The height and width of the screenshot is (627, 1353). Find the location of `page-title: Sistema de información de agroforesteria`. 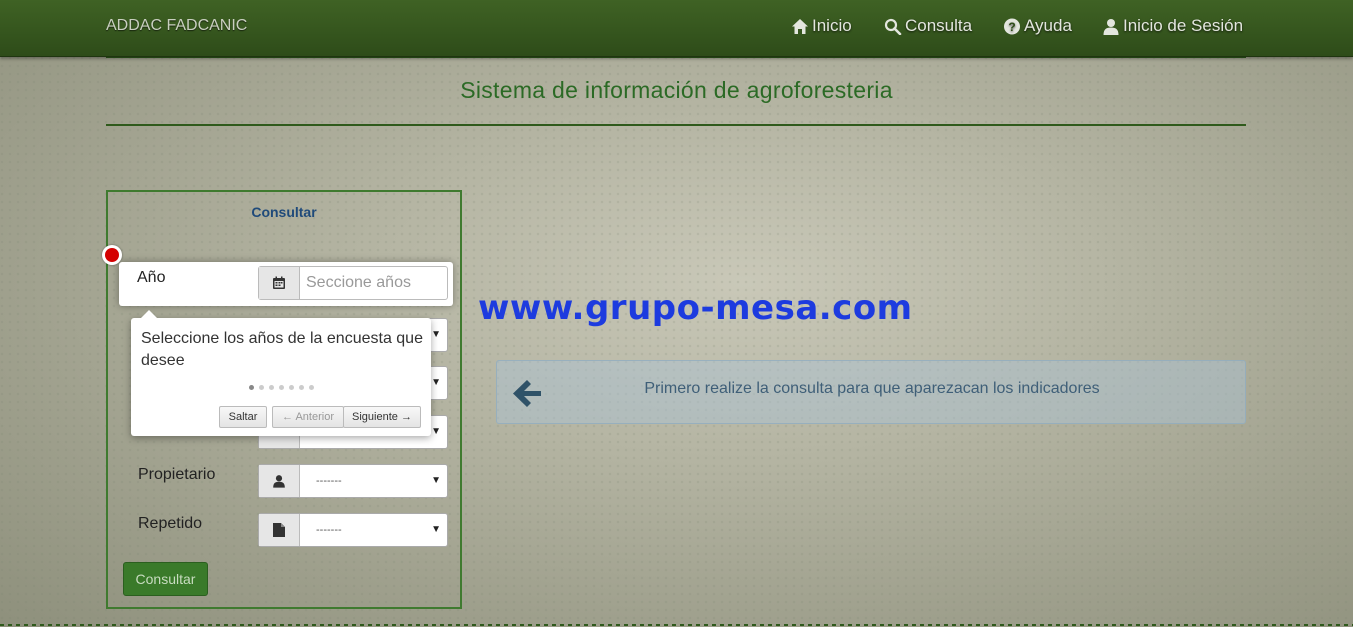

page-title: Sistema de información de agroforesteria is located at coordinates (676, 90).